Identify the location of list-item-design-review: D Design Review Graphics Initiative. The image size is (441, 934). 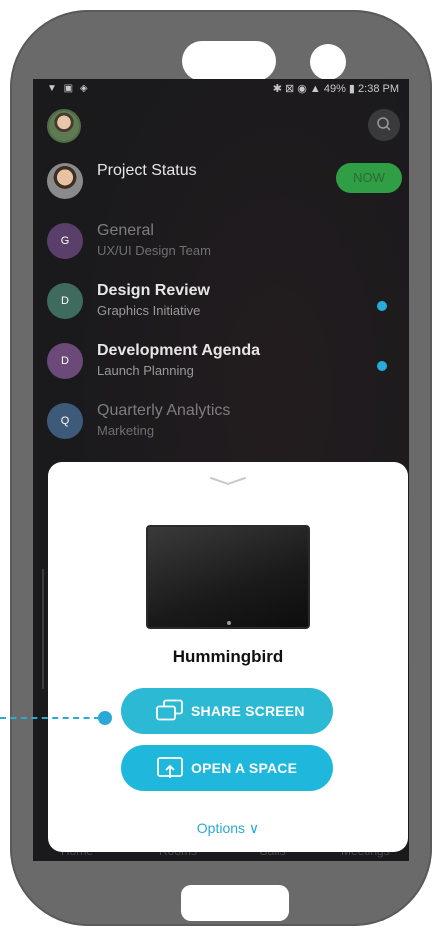
(221, 303).